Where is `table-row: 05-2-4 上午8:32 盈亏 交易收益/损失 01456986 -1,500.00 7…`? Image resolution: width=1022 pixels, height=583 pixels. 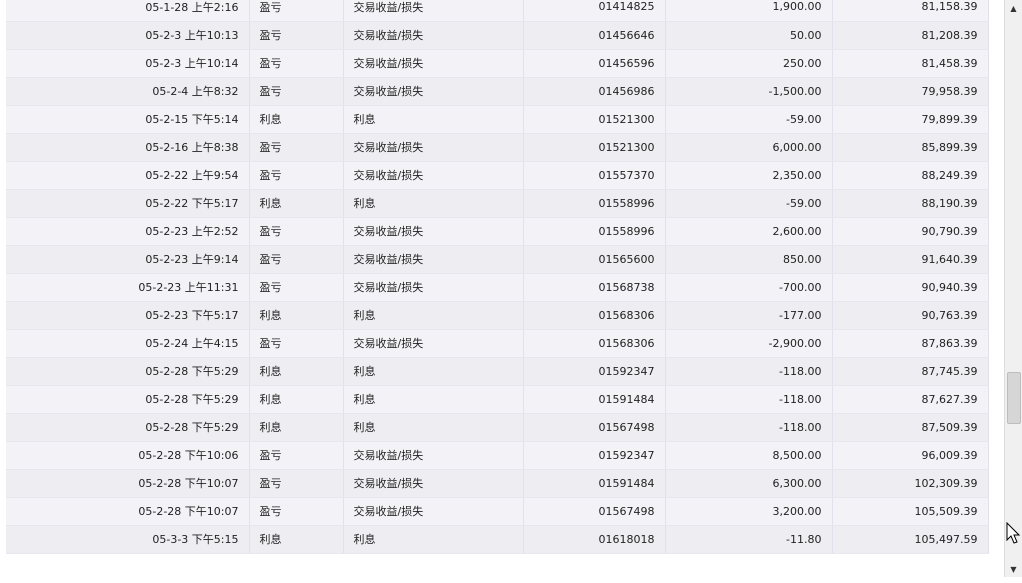 table-row: 05-2-4 上午8:32 盈亏 交易收益/损失 01456986 -1,500.00 7… is located at coordinates (497, 91).